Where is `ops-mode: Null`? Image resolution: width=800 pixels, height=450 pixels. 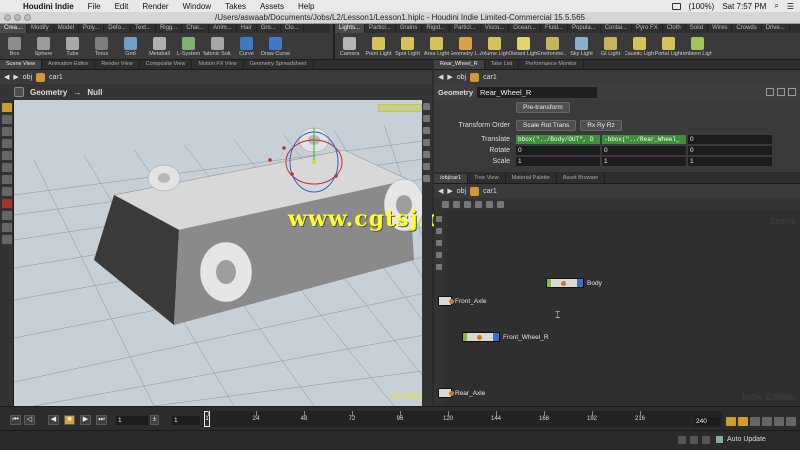
ops-mode: Null is located at coordinates (94, 92).